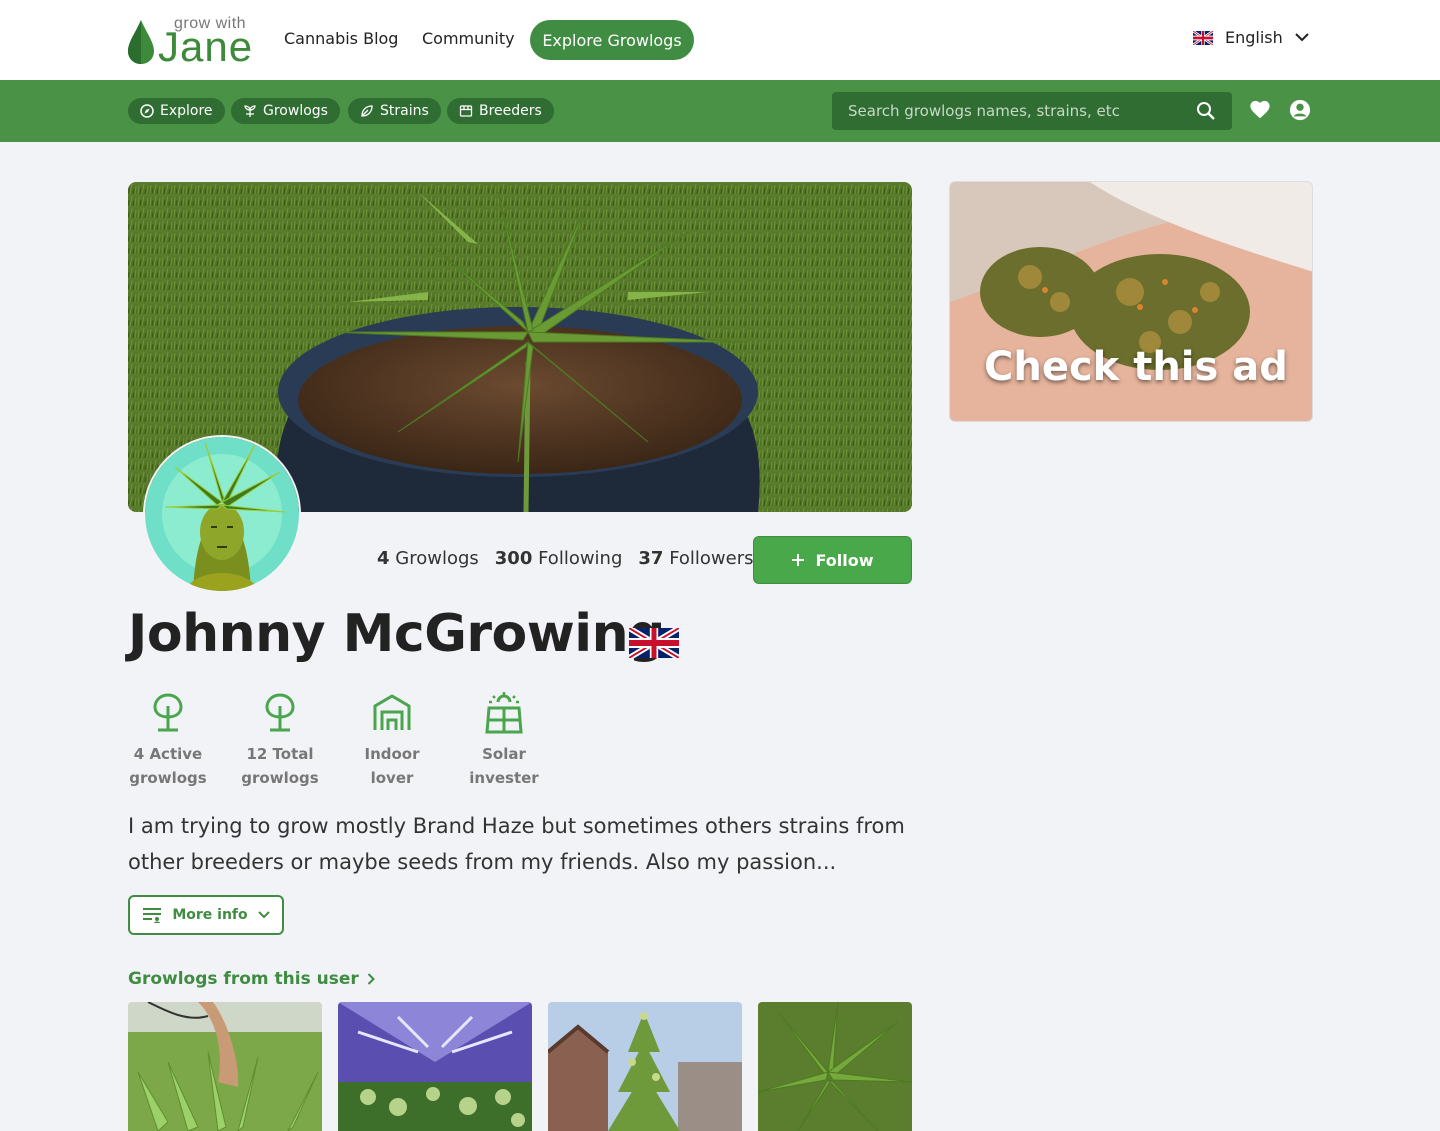  What do you see at coordinates (504, 754) in the screenshot?
I see `badge-line1: Solar` at bounding box center [504, 754].